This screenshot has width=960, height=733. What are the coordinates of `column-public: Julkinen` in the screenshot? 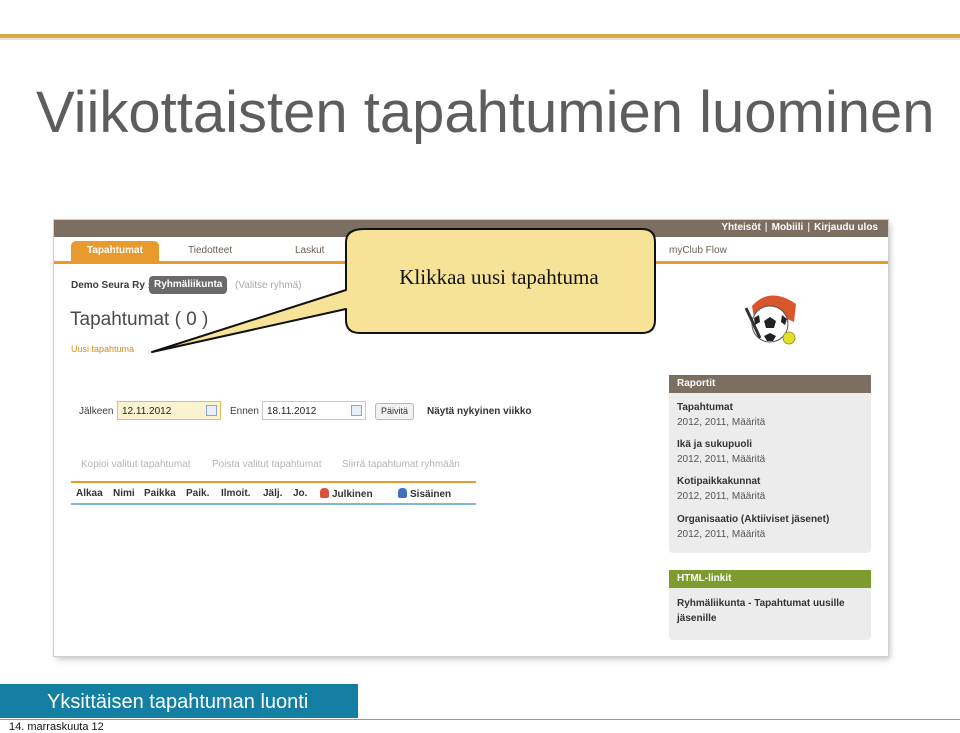 It's located at (346, 494).